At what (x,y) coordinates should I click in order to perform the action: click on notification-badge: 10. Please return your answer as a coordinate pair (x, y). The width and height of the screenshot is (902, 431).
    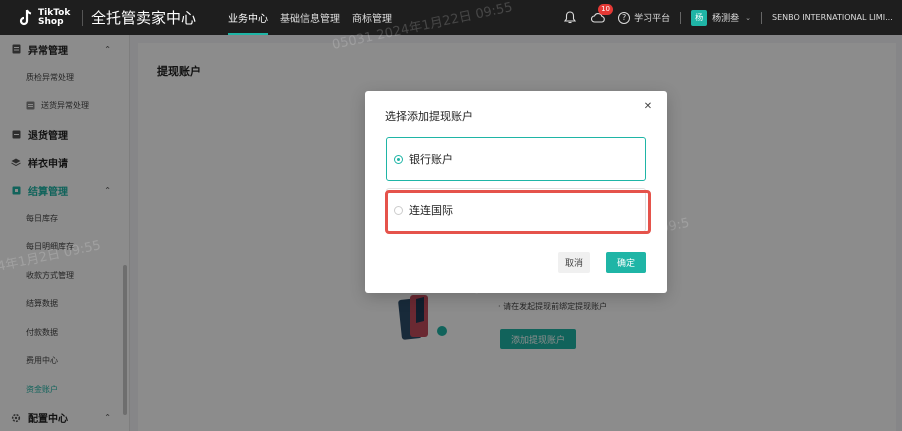
    Looking at the image, I should click on (606, 9).